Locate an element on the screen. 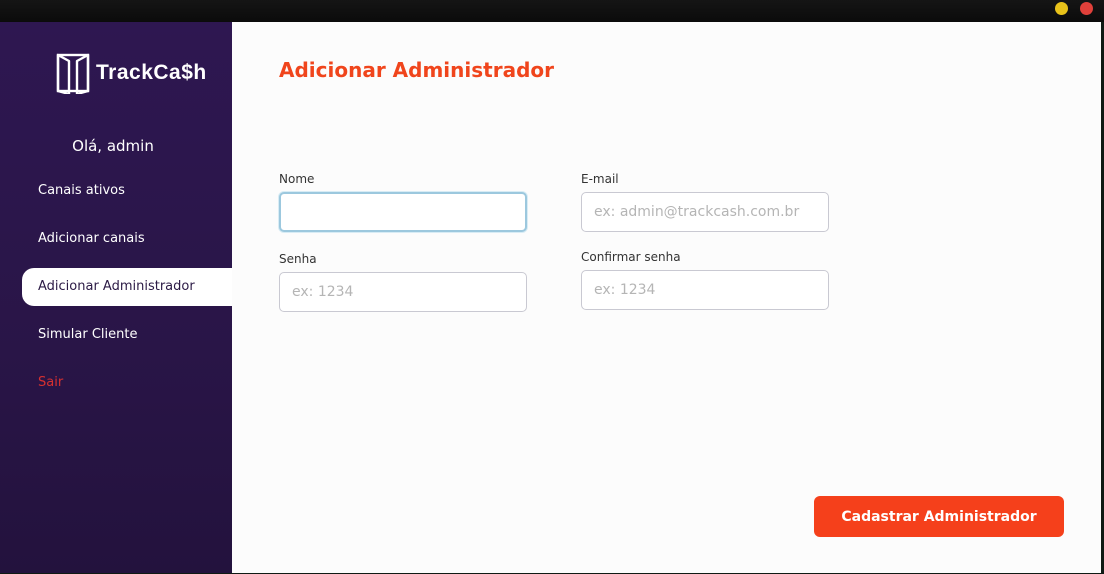  email-field-group: E-mail is located at coordinates (706, 202).